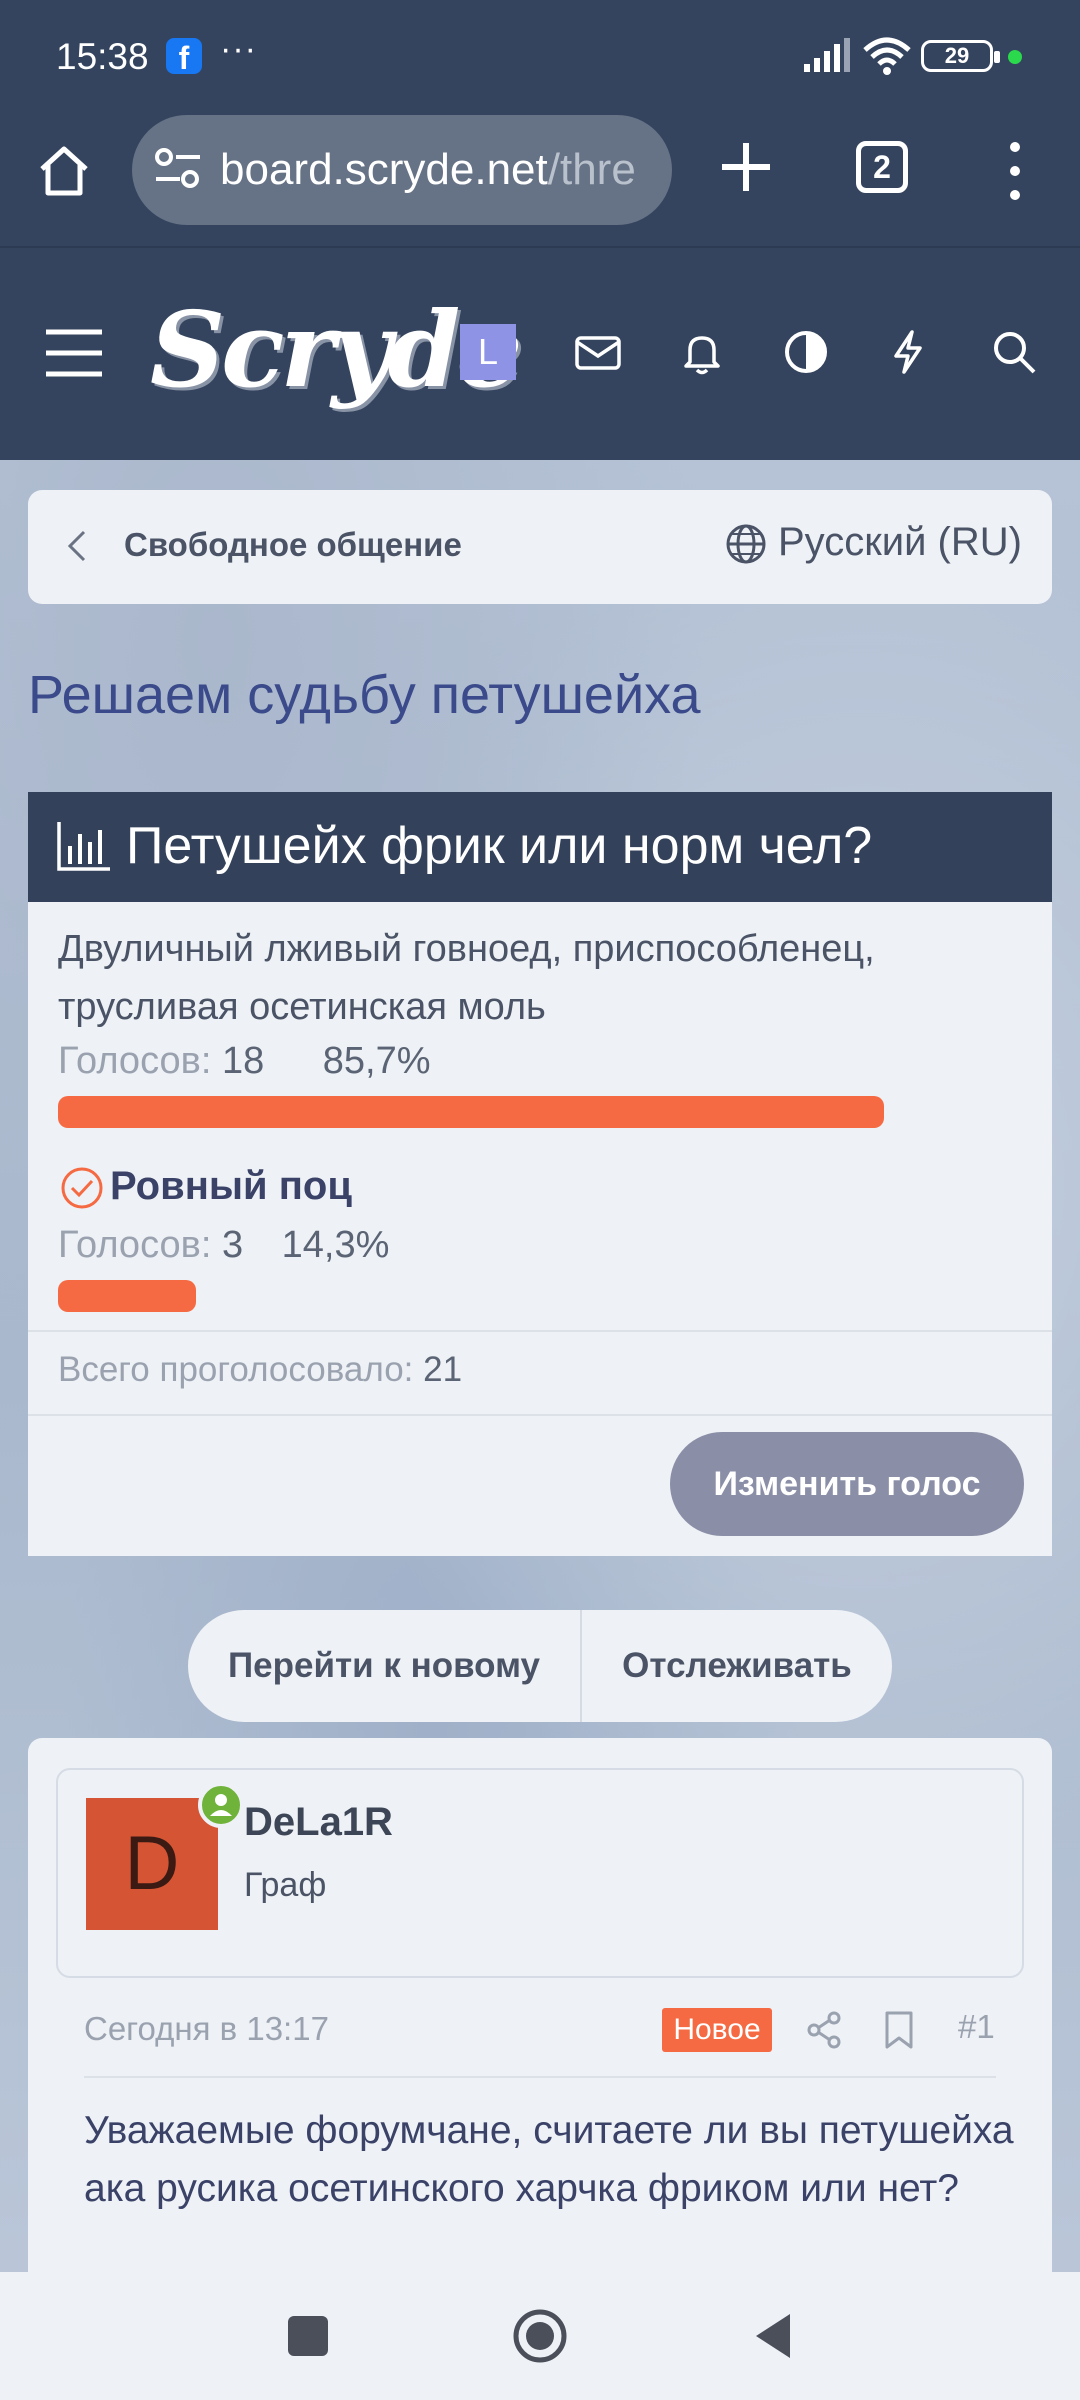 The width and height of the screenshot is (1080, 2400). I want to click on online-user-icon, so click(221, 1805).